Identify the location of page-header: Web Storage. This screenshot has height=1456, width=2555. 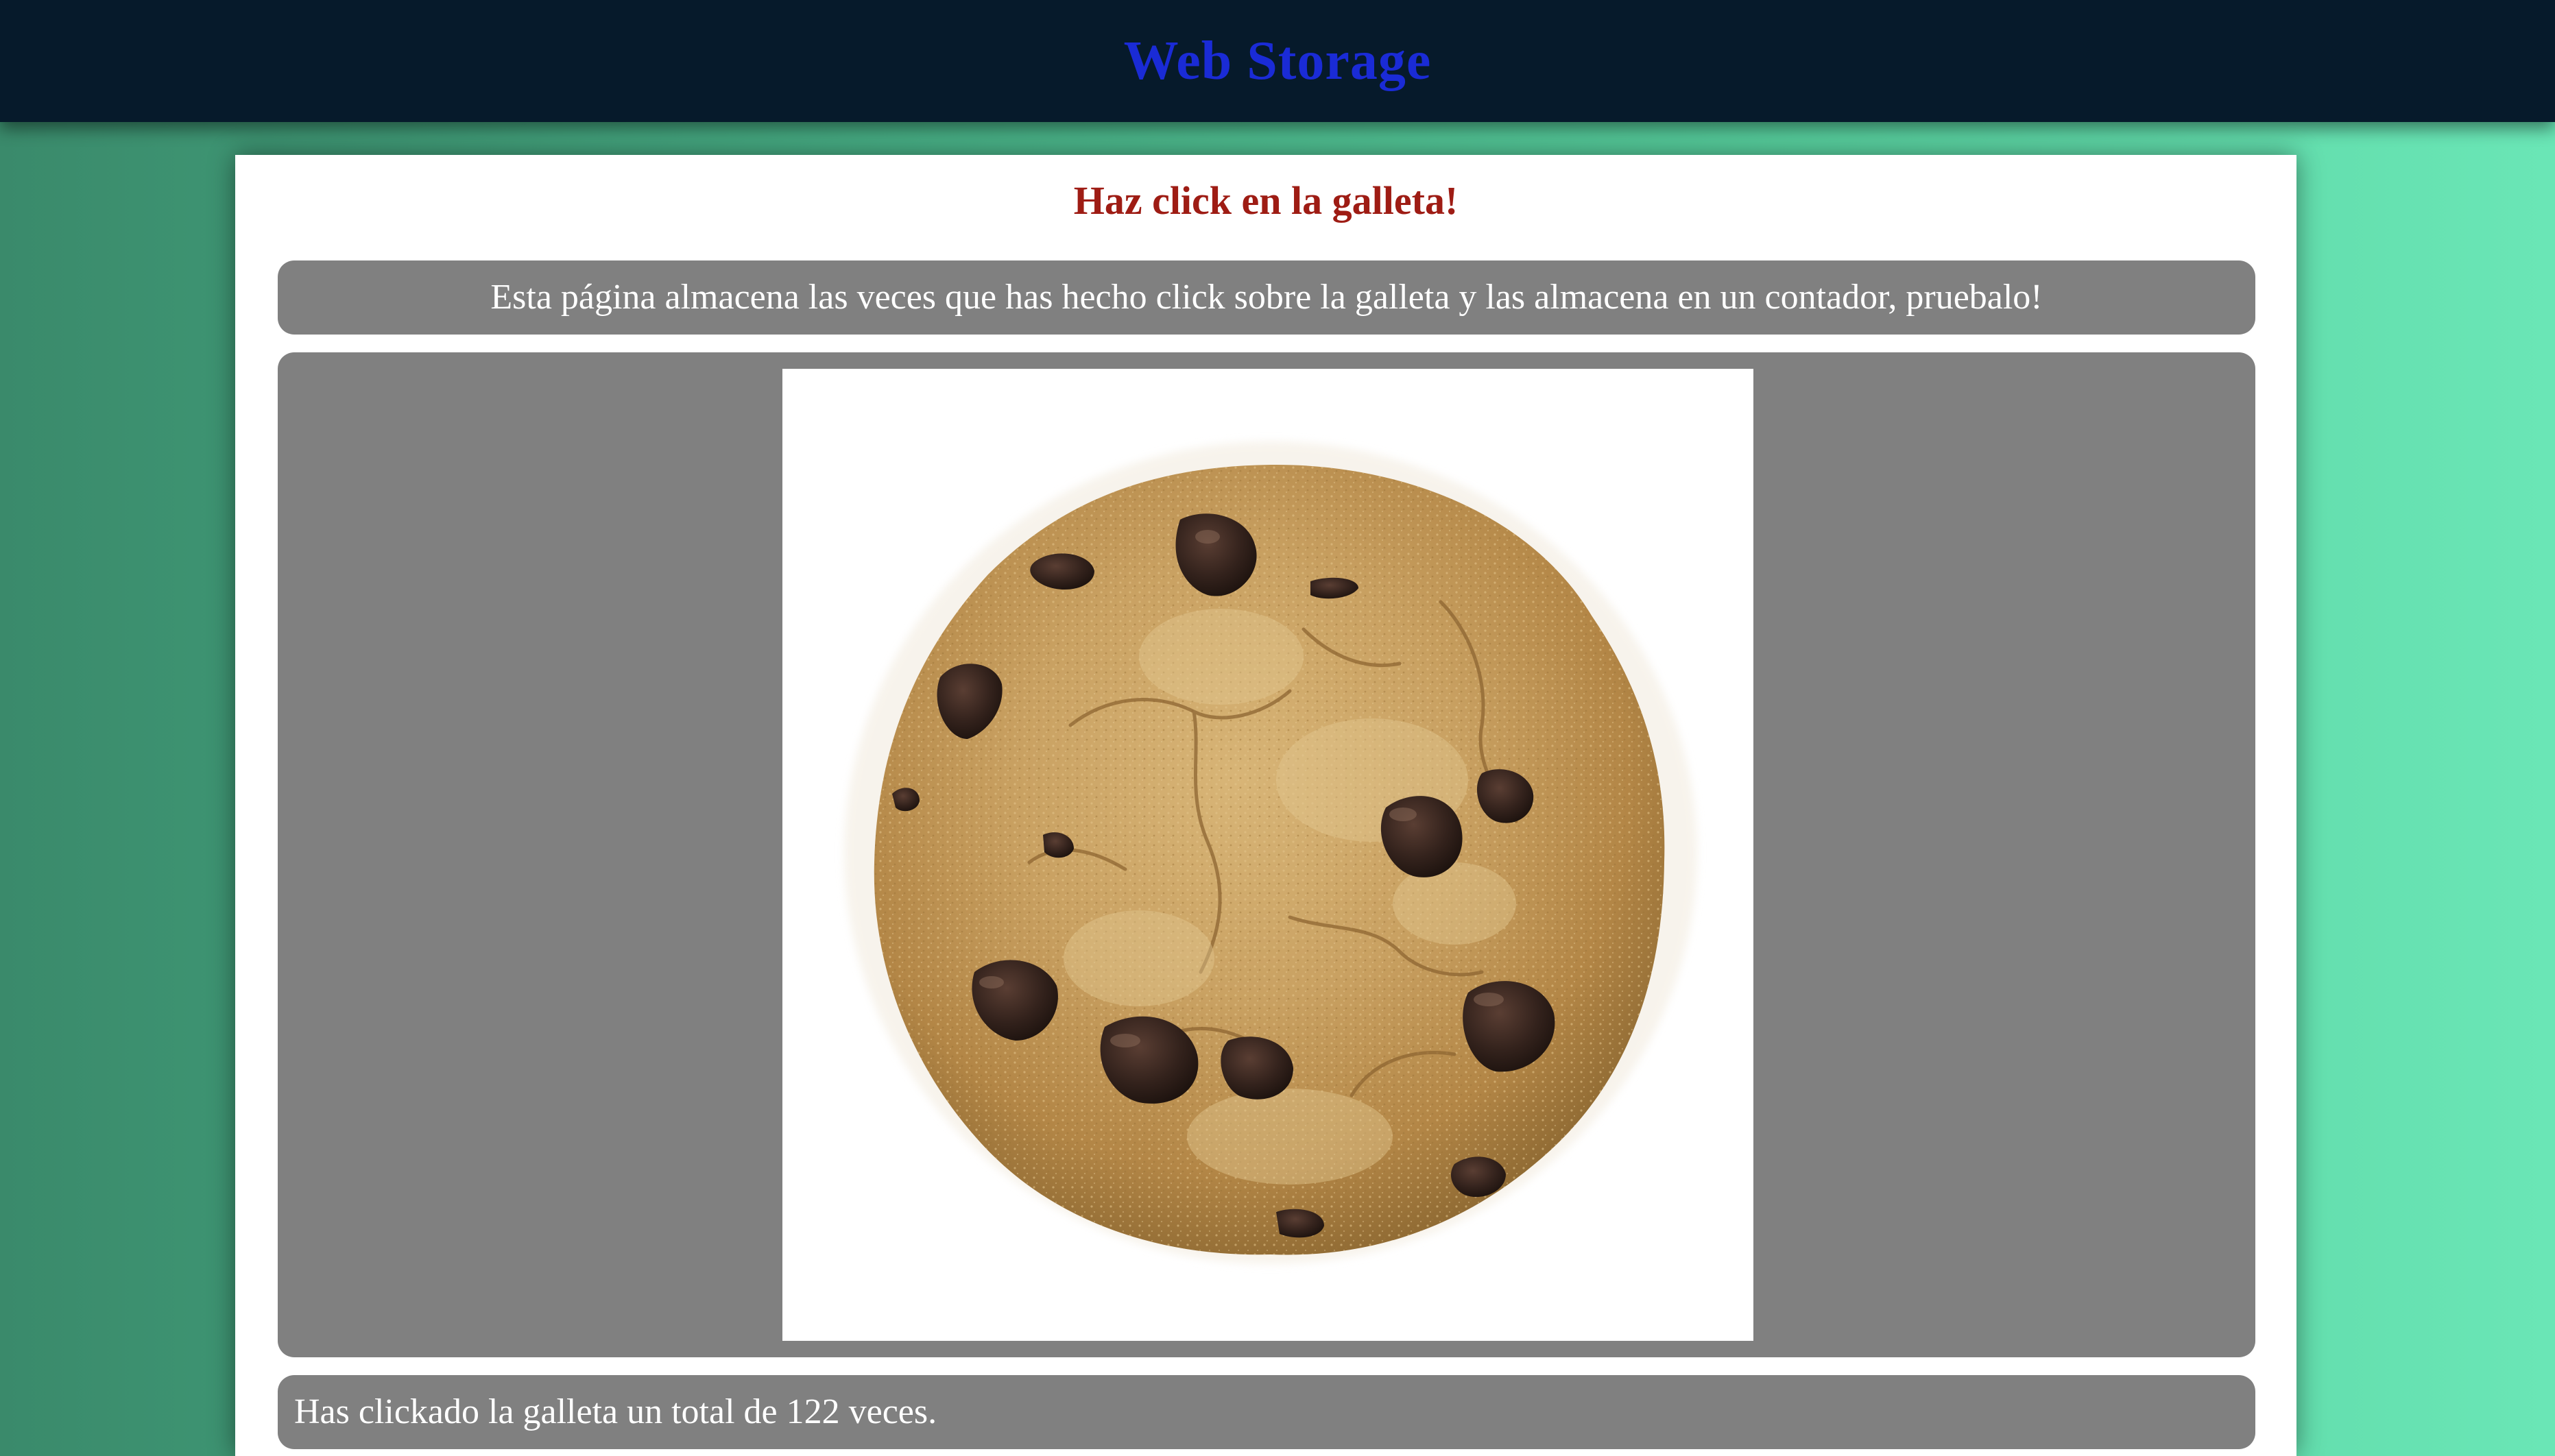
(1277, 61).